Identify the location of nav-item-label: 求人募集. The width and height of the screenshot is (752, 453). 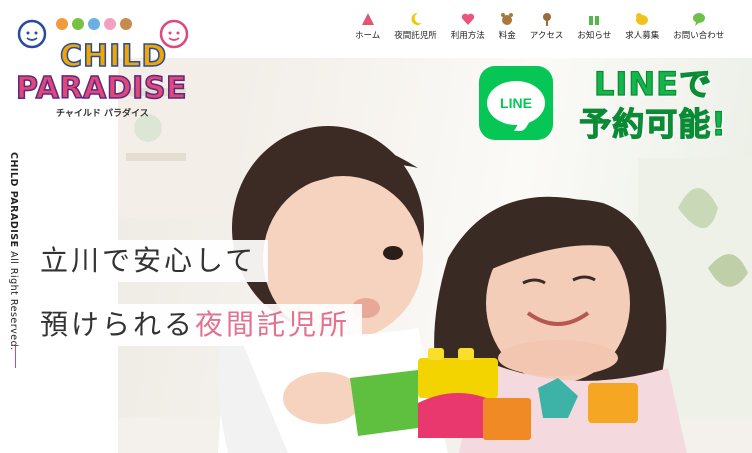
(642, 36).